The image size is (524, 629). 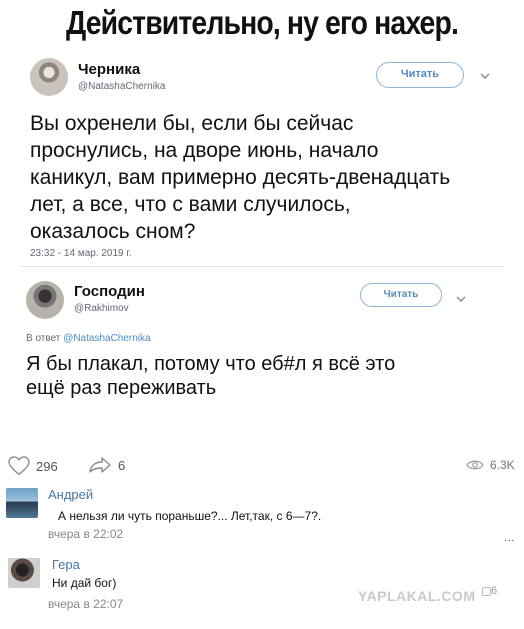 I want to click on tweet-author-name: Господин, so click(x=109, y=291).